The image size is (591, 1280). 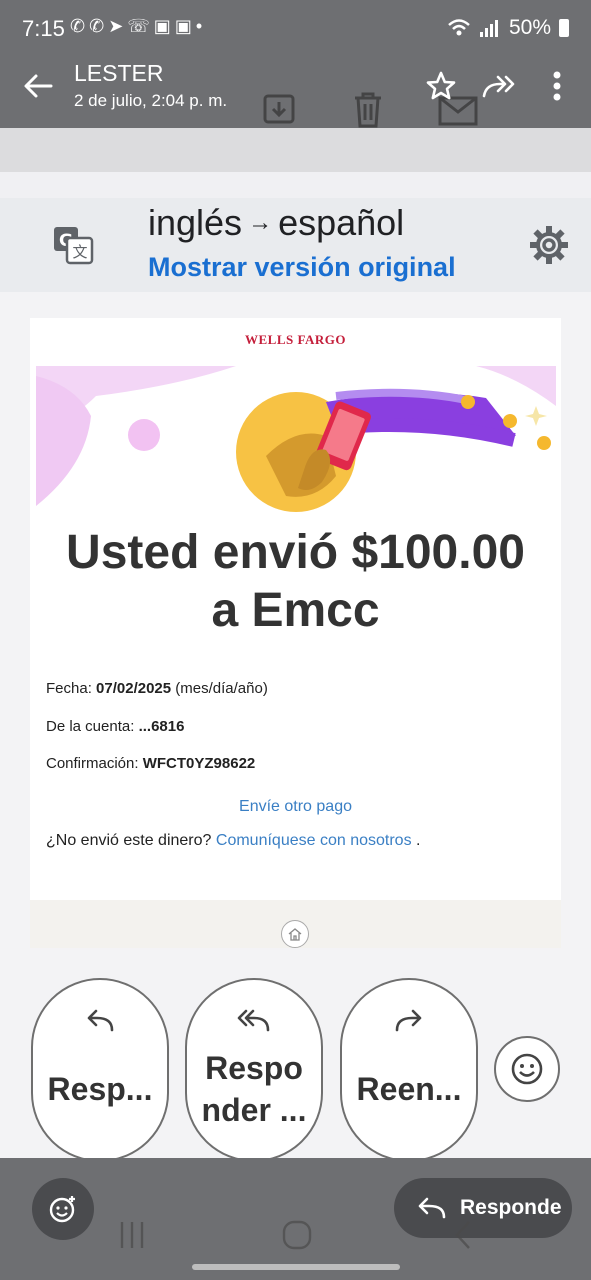 I want to click on add-reaction-button, so click(x=63, y=1209).